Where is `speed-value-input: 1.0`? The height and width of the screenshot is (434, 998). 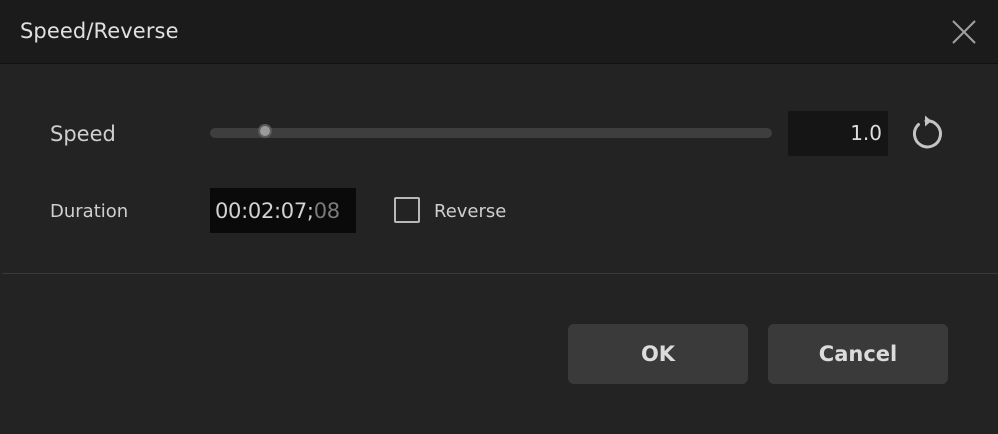 speed-value-input: 1.0 is located at coordinates (838, 133).